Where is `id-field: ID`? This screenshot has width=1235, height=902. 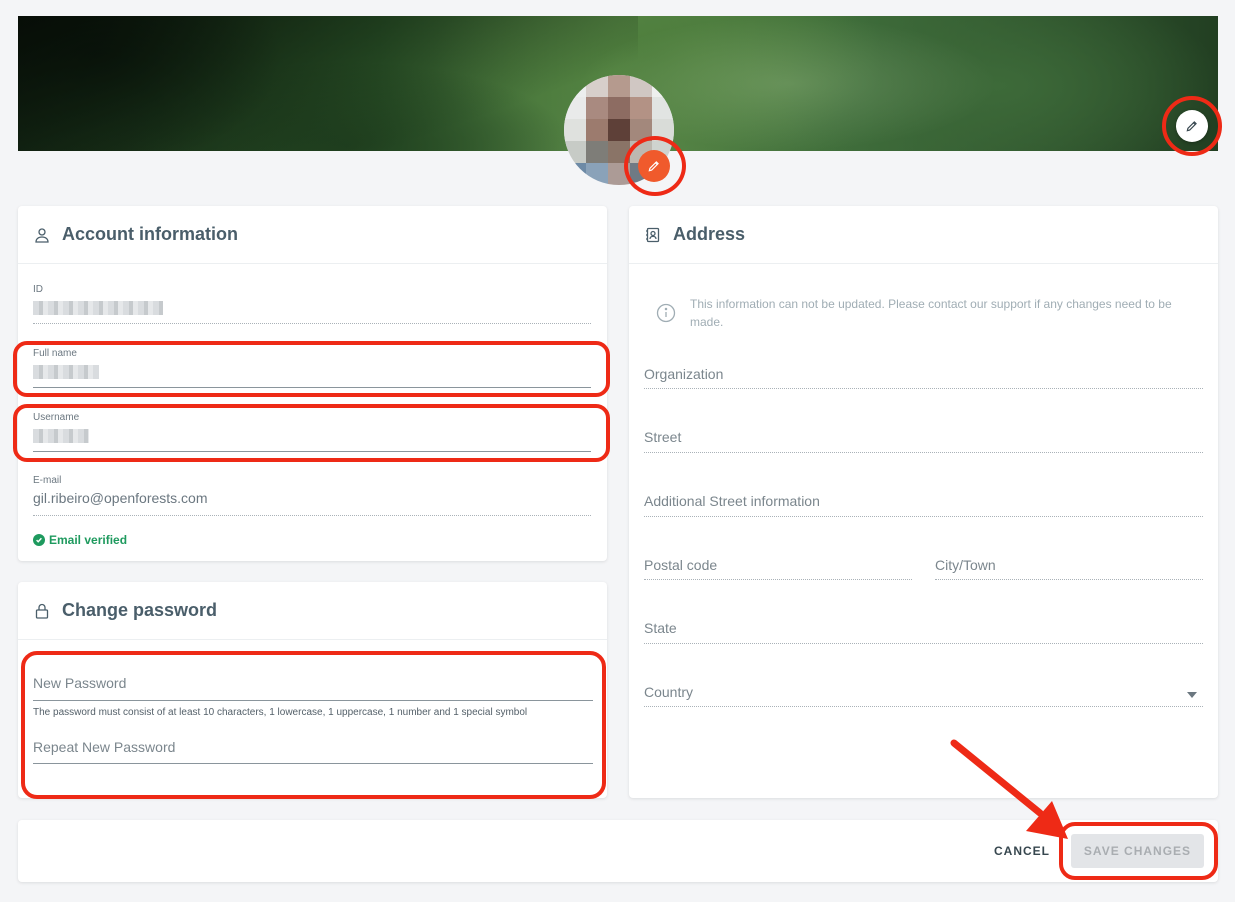
id-field: ID is located at coordinates (312, 304).